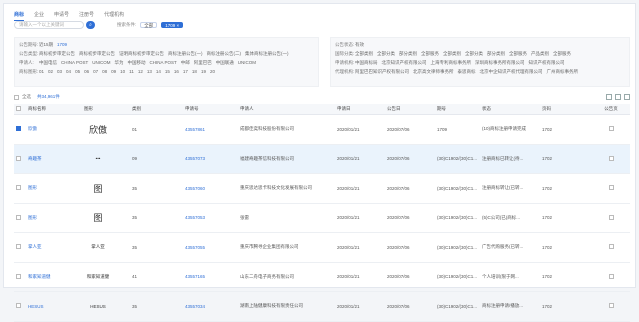 The image size is (639, 322). I want to click on column-header: 申请号, so click(212, 109).